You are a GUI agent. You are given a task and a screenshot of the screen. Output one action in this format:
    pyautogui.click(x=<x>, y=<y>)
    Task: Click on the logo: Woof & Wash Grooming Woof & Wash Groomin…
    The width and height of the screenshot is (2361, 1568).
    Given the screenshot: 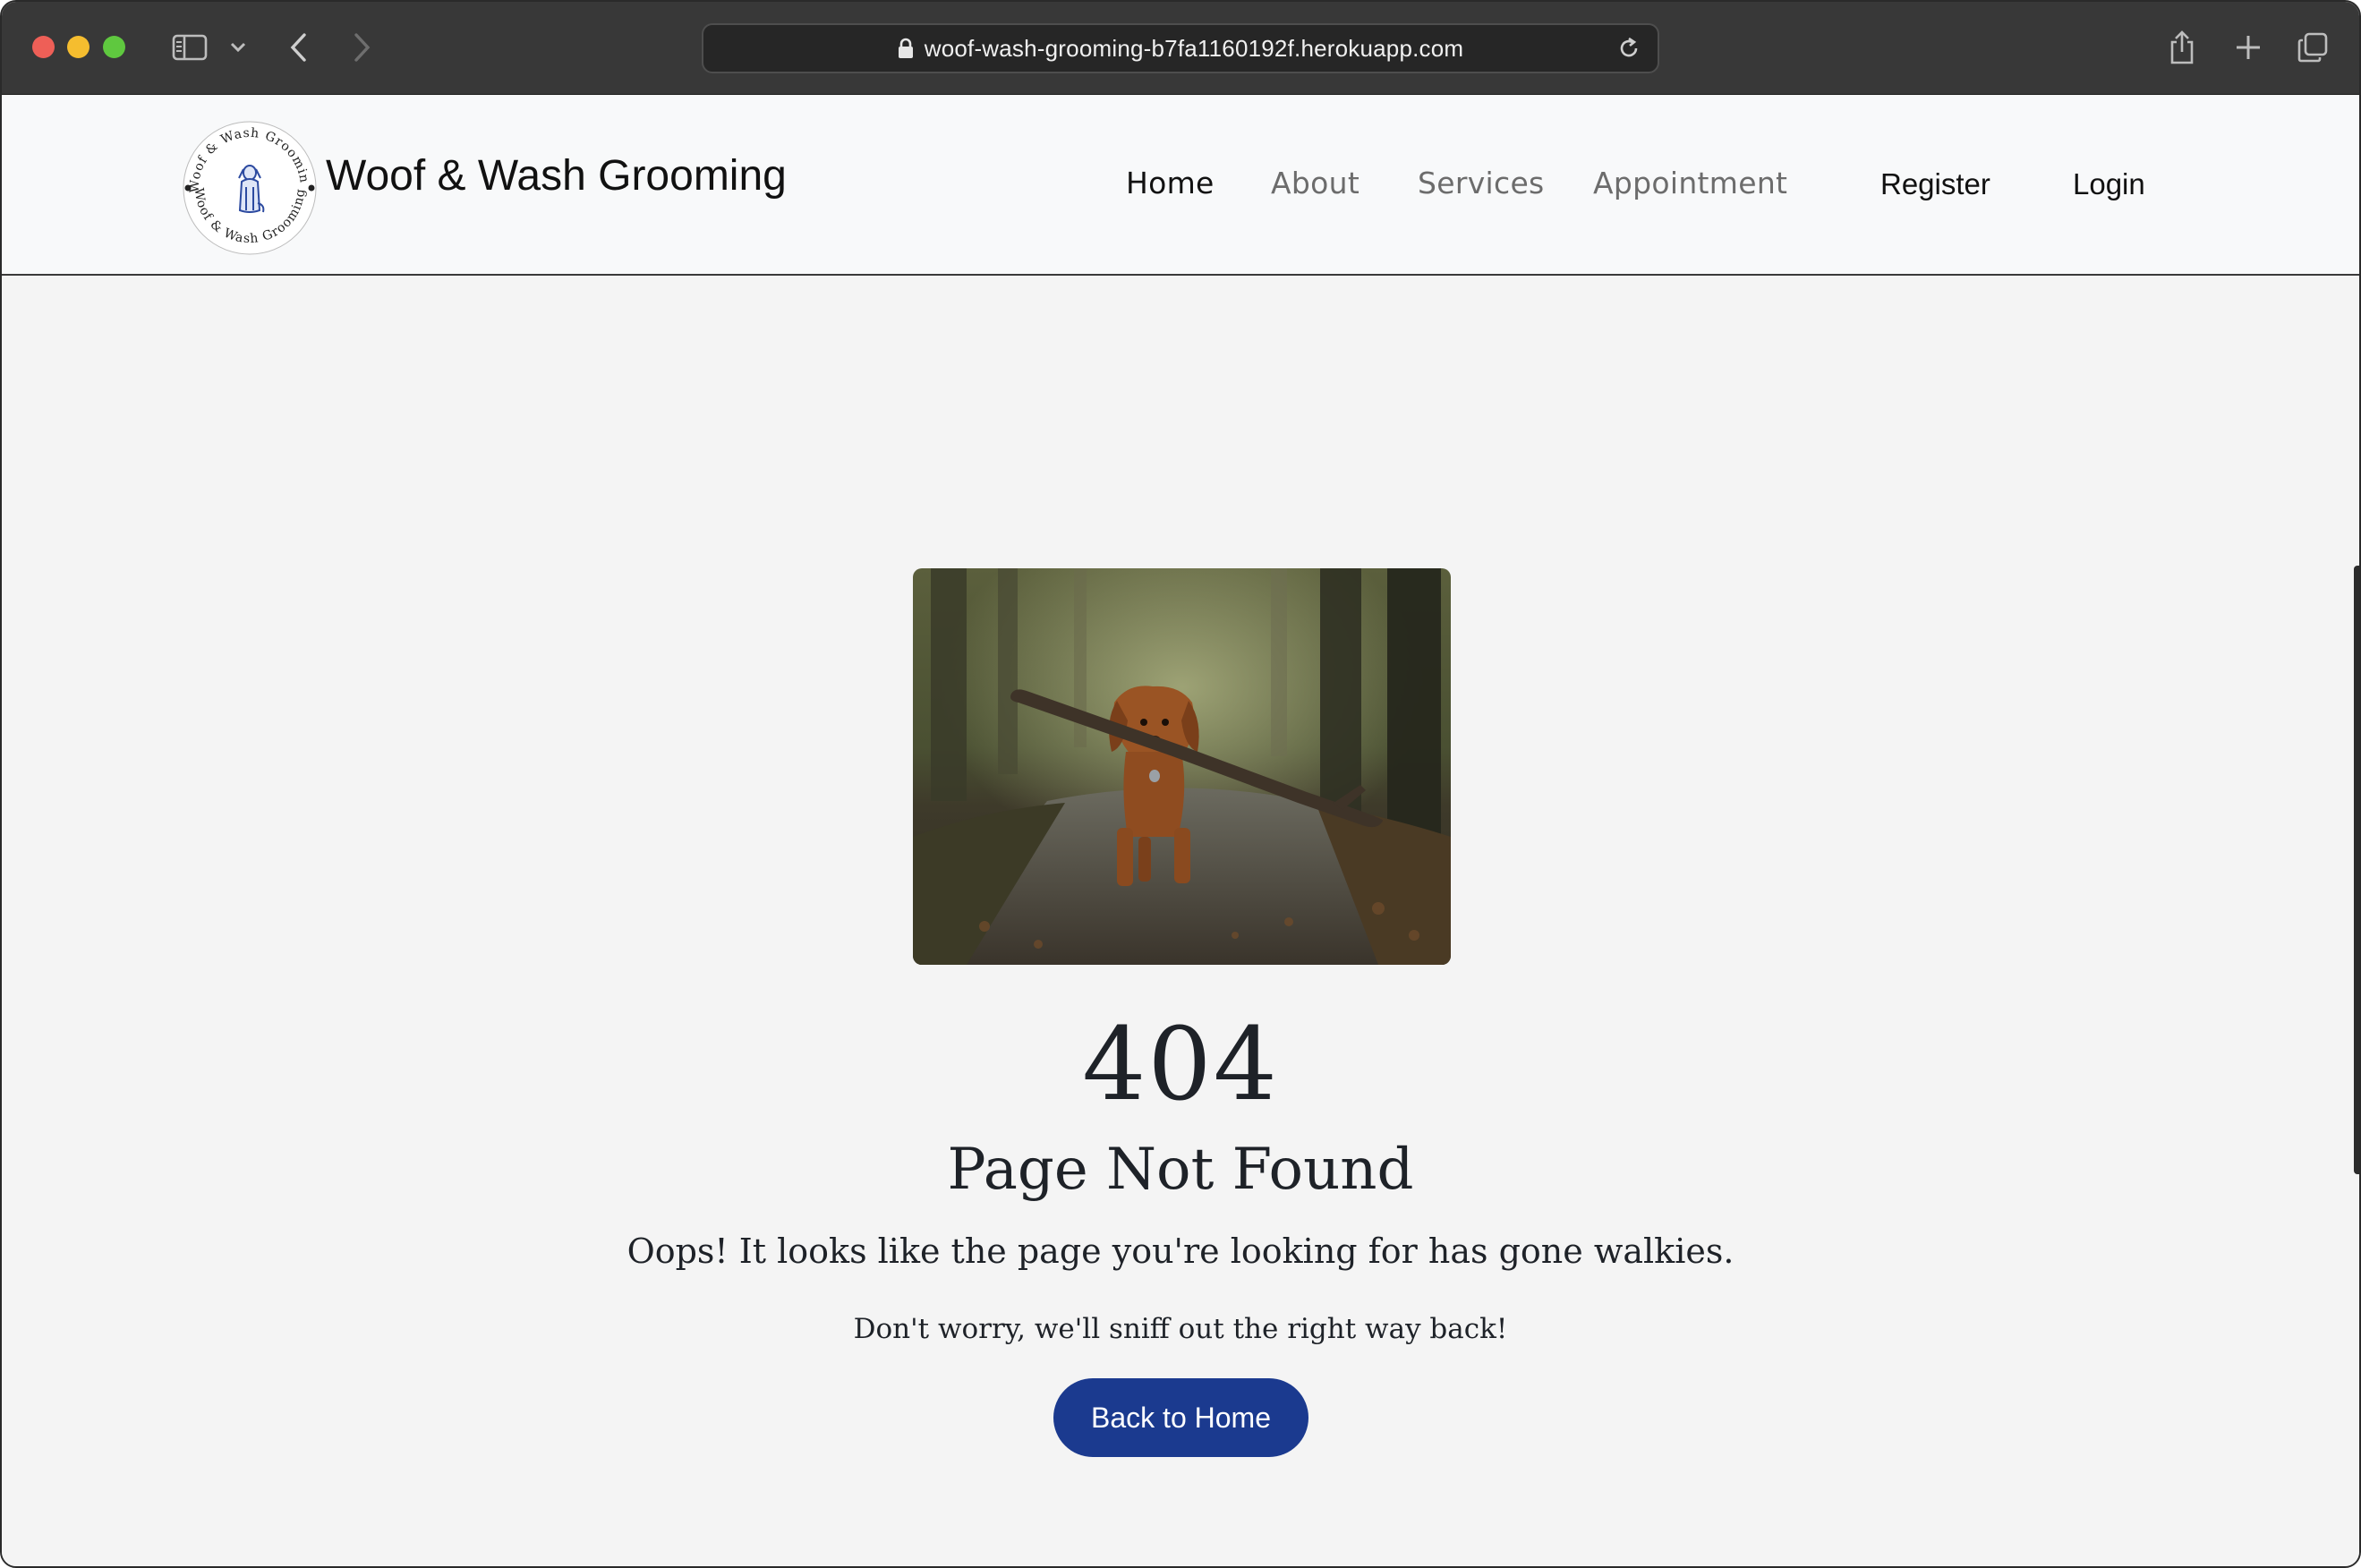 What is the action you would take?
    pyautogui.click(x=247, y=183)
    